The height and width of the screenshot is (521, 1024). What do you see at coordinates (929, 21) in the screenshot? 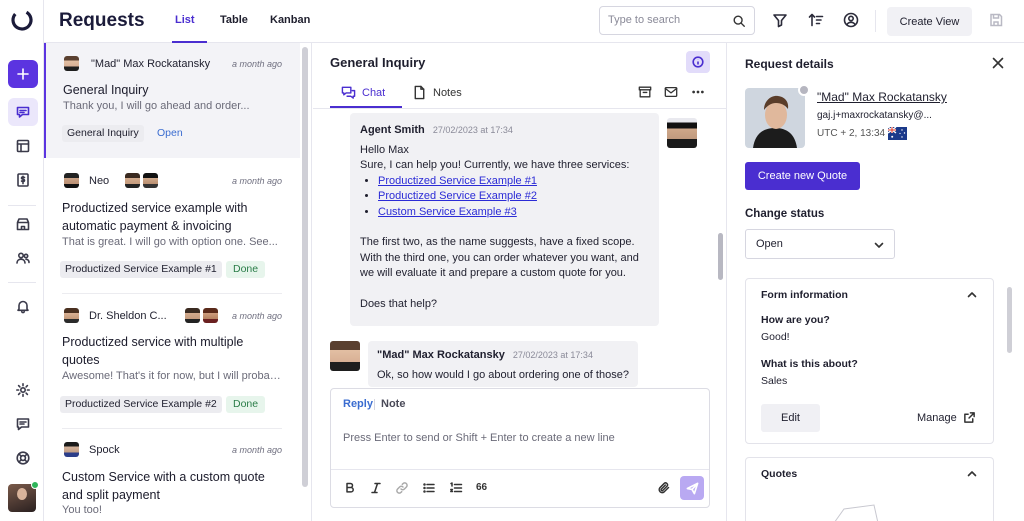
I see `create-view-button: Create View` at bounding box center [929, 21].